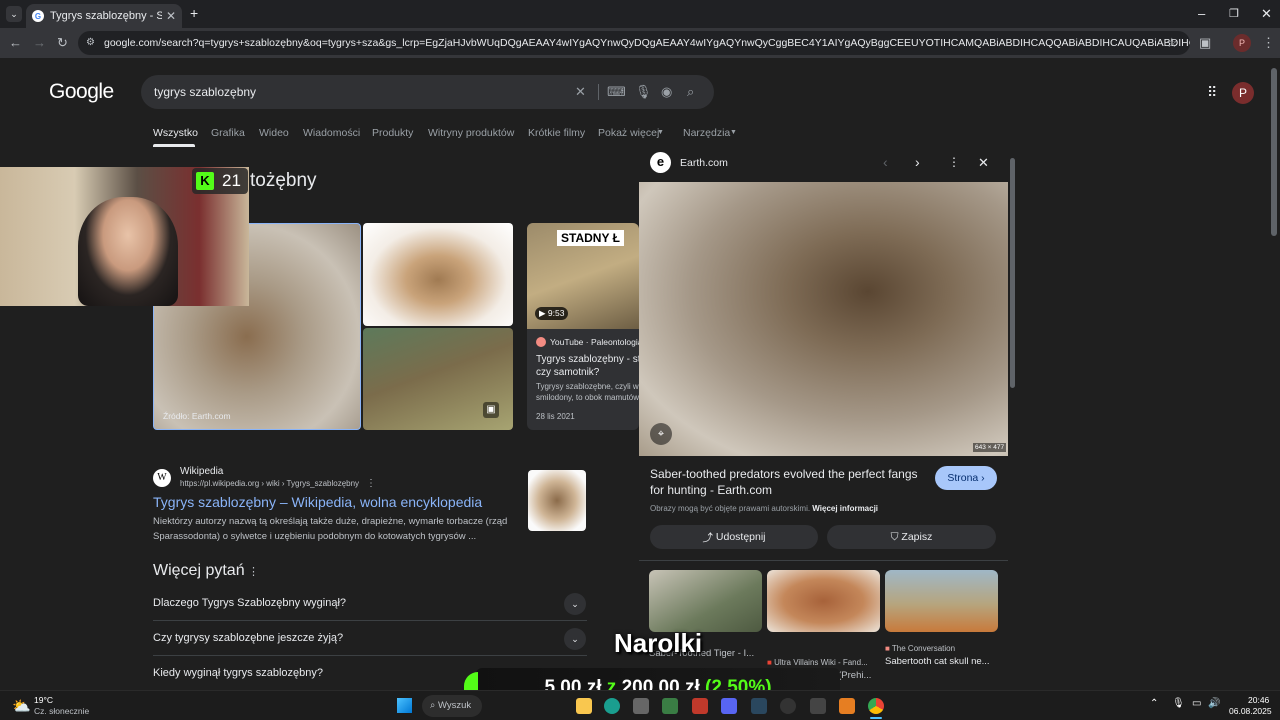 This screenshot has height=720, width=1280. I want to click on page-title: tożębny, so click(283, 180).